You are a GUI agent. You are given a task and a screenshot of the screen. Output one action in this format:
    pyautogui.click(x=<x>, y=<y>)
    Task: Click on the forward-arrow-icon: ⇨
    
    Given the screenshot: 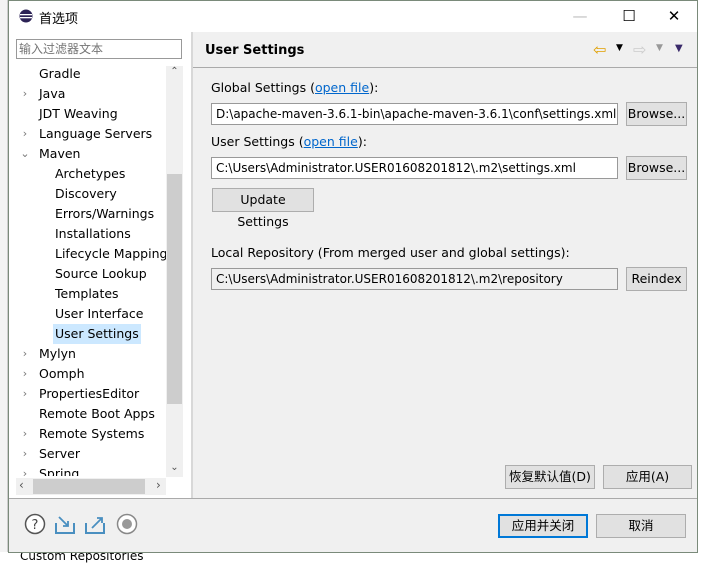 What is the action you would take?
    pyautogui.click(x=639, y=49)
    